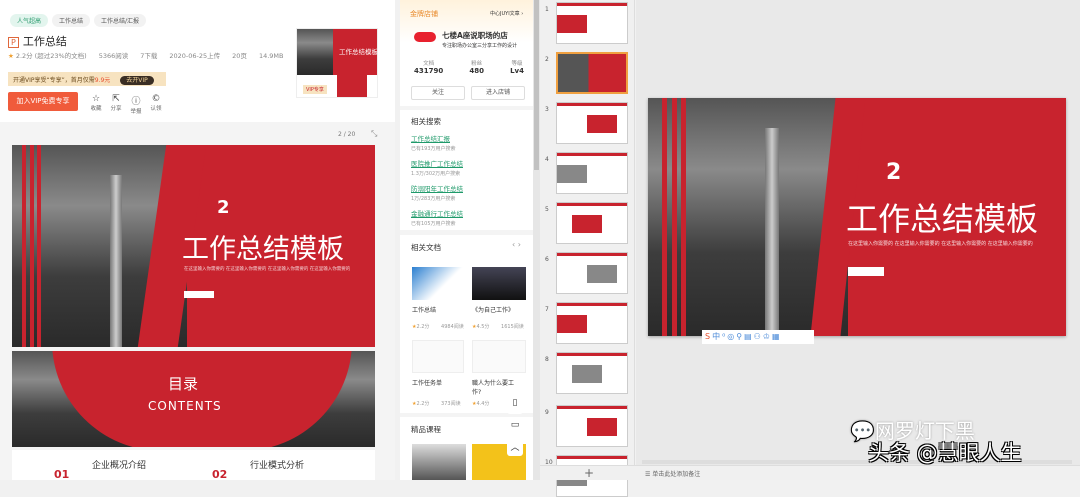  I want to click on vip-price: 9.9元, so click(102, 80).